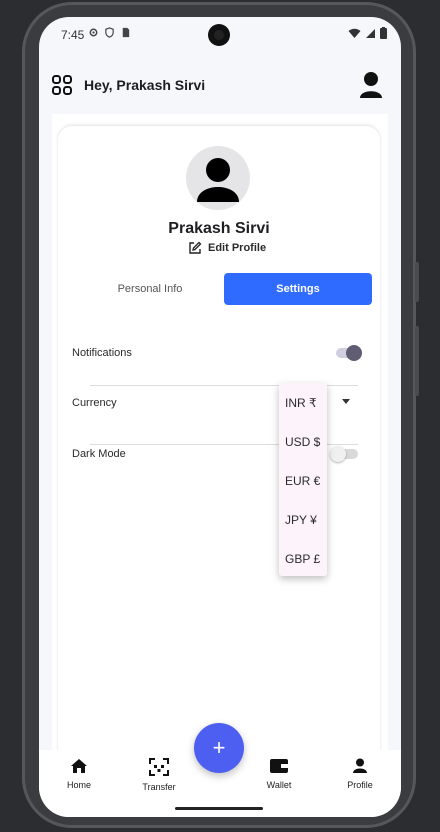 The width and height of the screenshot is (440, 832). I want to click on front-camera, so click(219, 35).